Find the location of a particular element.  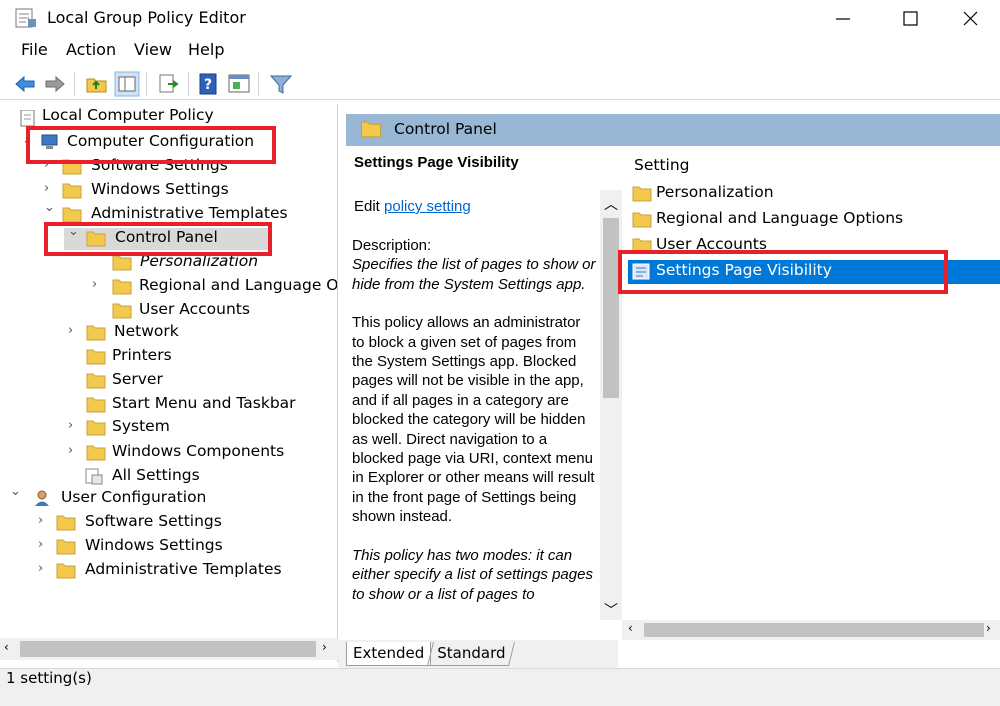

scroll-down-icon: ﹀ is located at coordinates (611, 610).